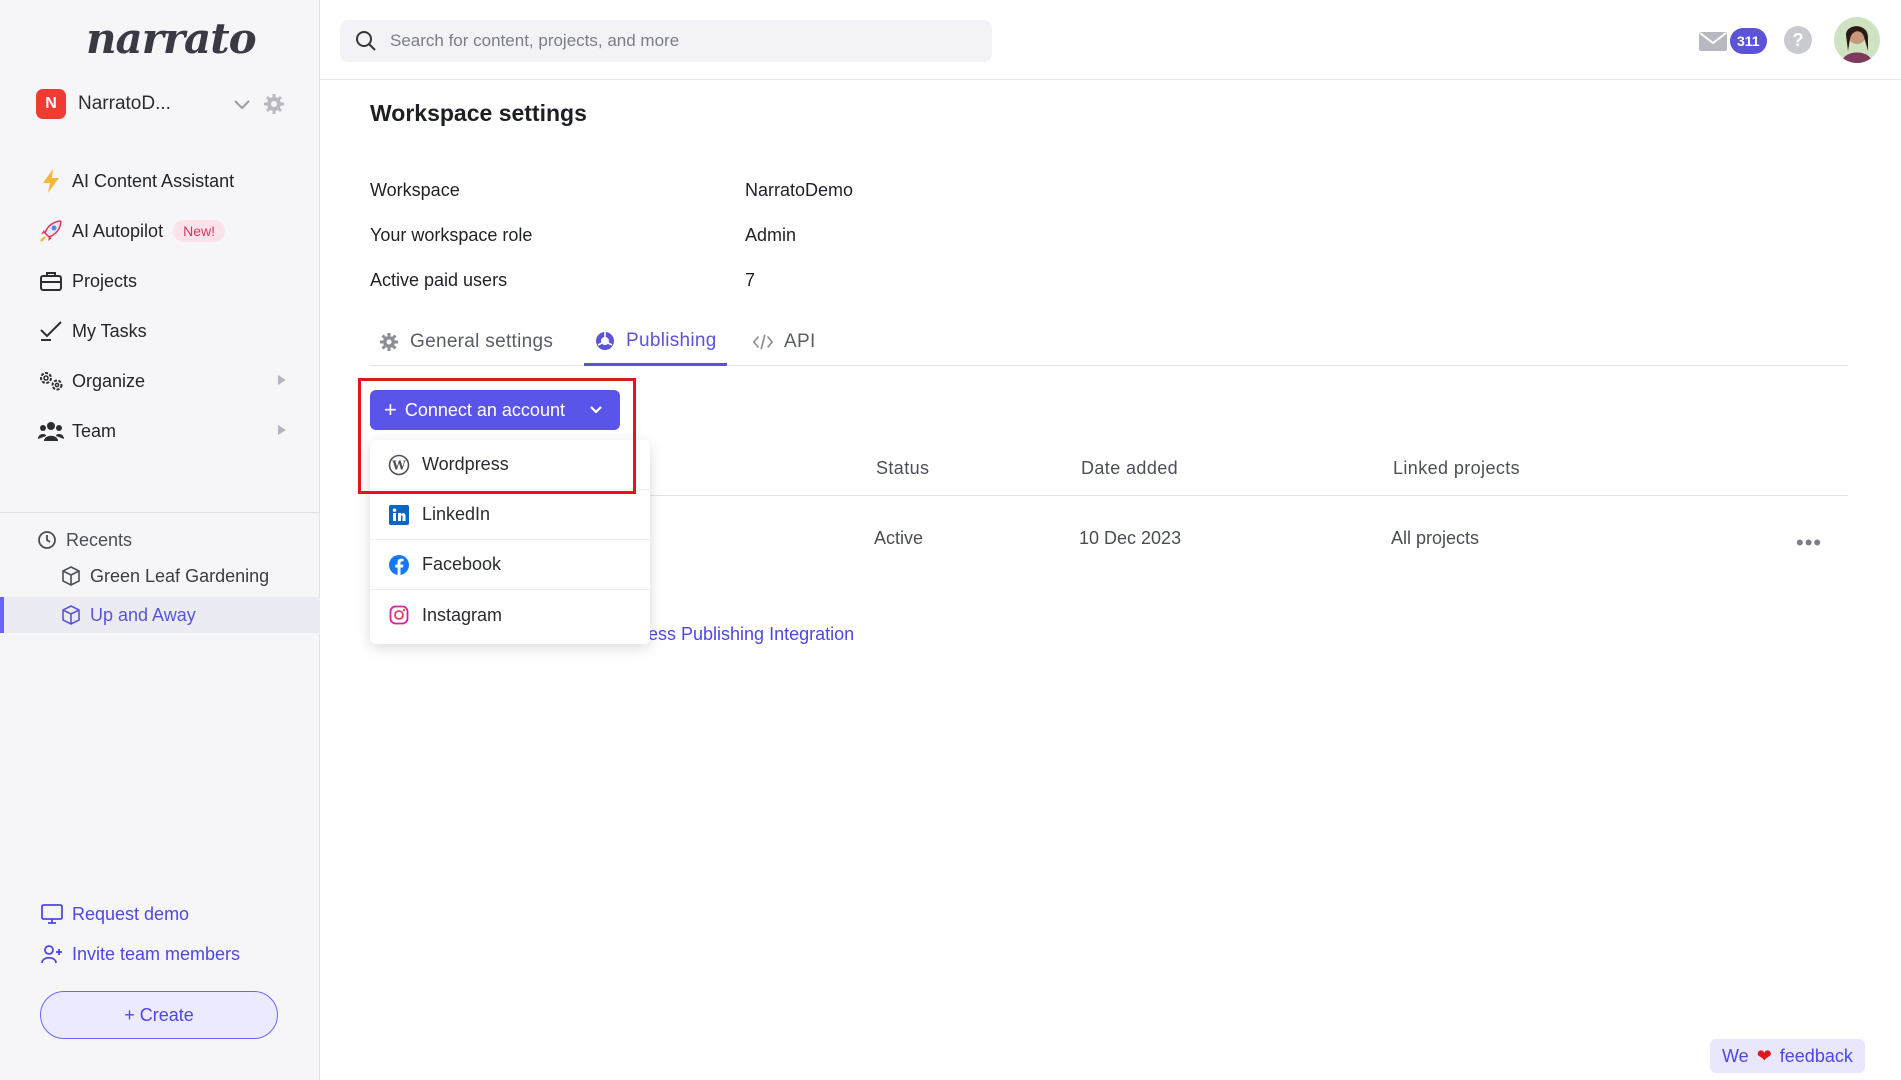 The width and height of the screenshot is (1901, 1080). What do you see at coordinates (51, 231) in the screenshot?
I see `rocket-icon` at bounding box center [51, 231].